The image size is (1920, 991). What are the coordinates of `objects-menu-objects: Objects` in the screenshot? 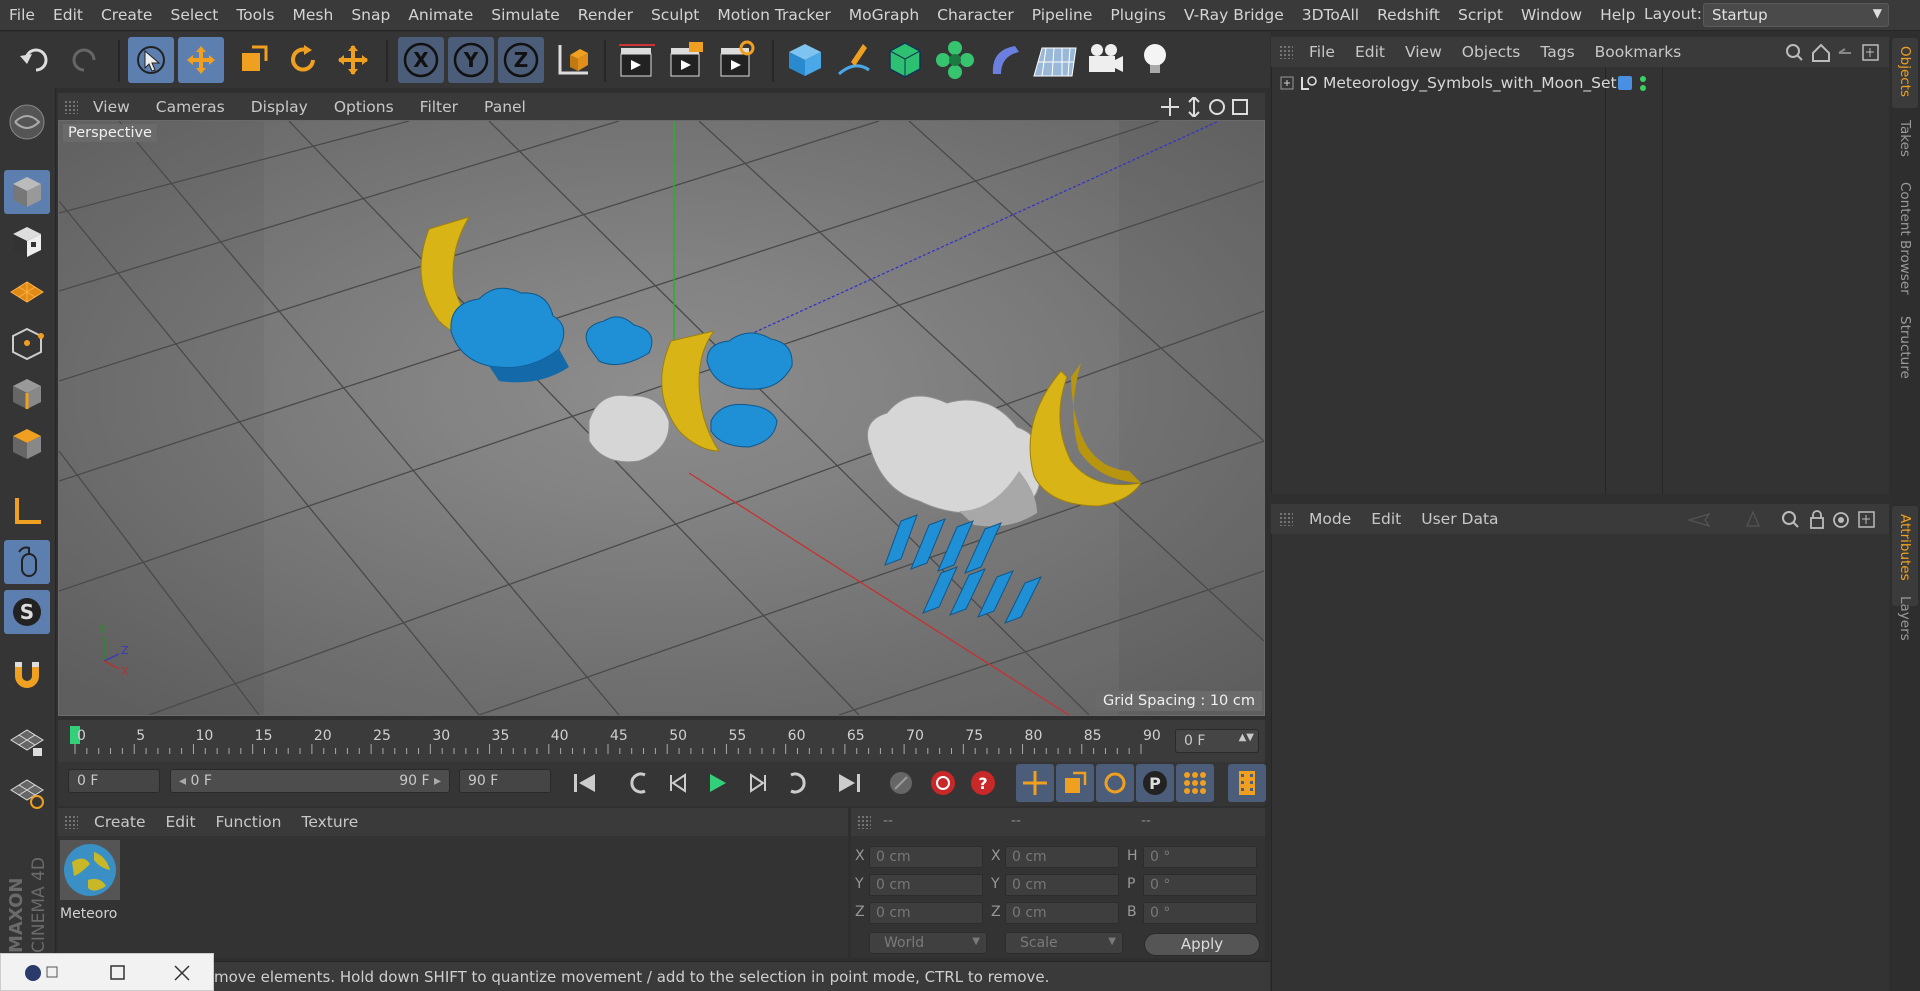 It's located at (1491, 52).